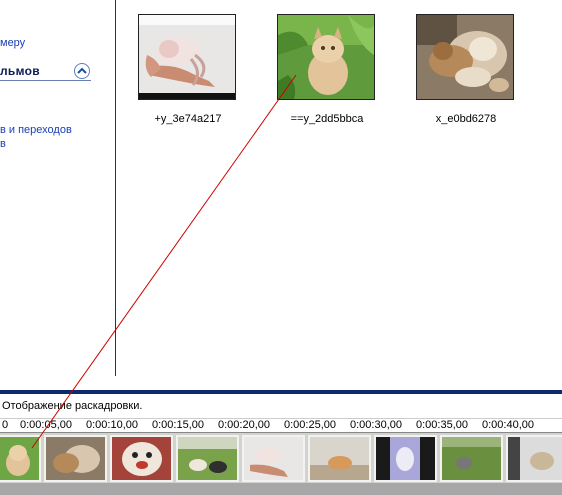  Describe the element at coordinates (20, 458) in the screenshot. I see `storyboard-frame-cat-in-grass` at that location.